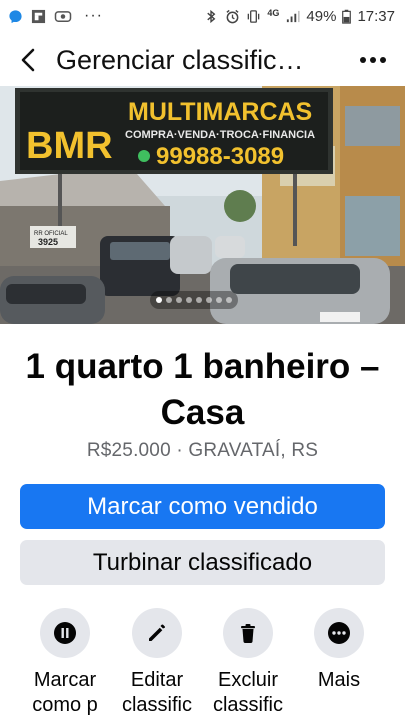  Describe the element at coordinates (253, 450) in the screenshot. I see `listing-location: GRAVATAÍ, RS` at that location.